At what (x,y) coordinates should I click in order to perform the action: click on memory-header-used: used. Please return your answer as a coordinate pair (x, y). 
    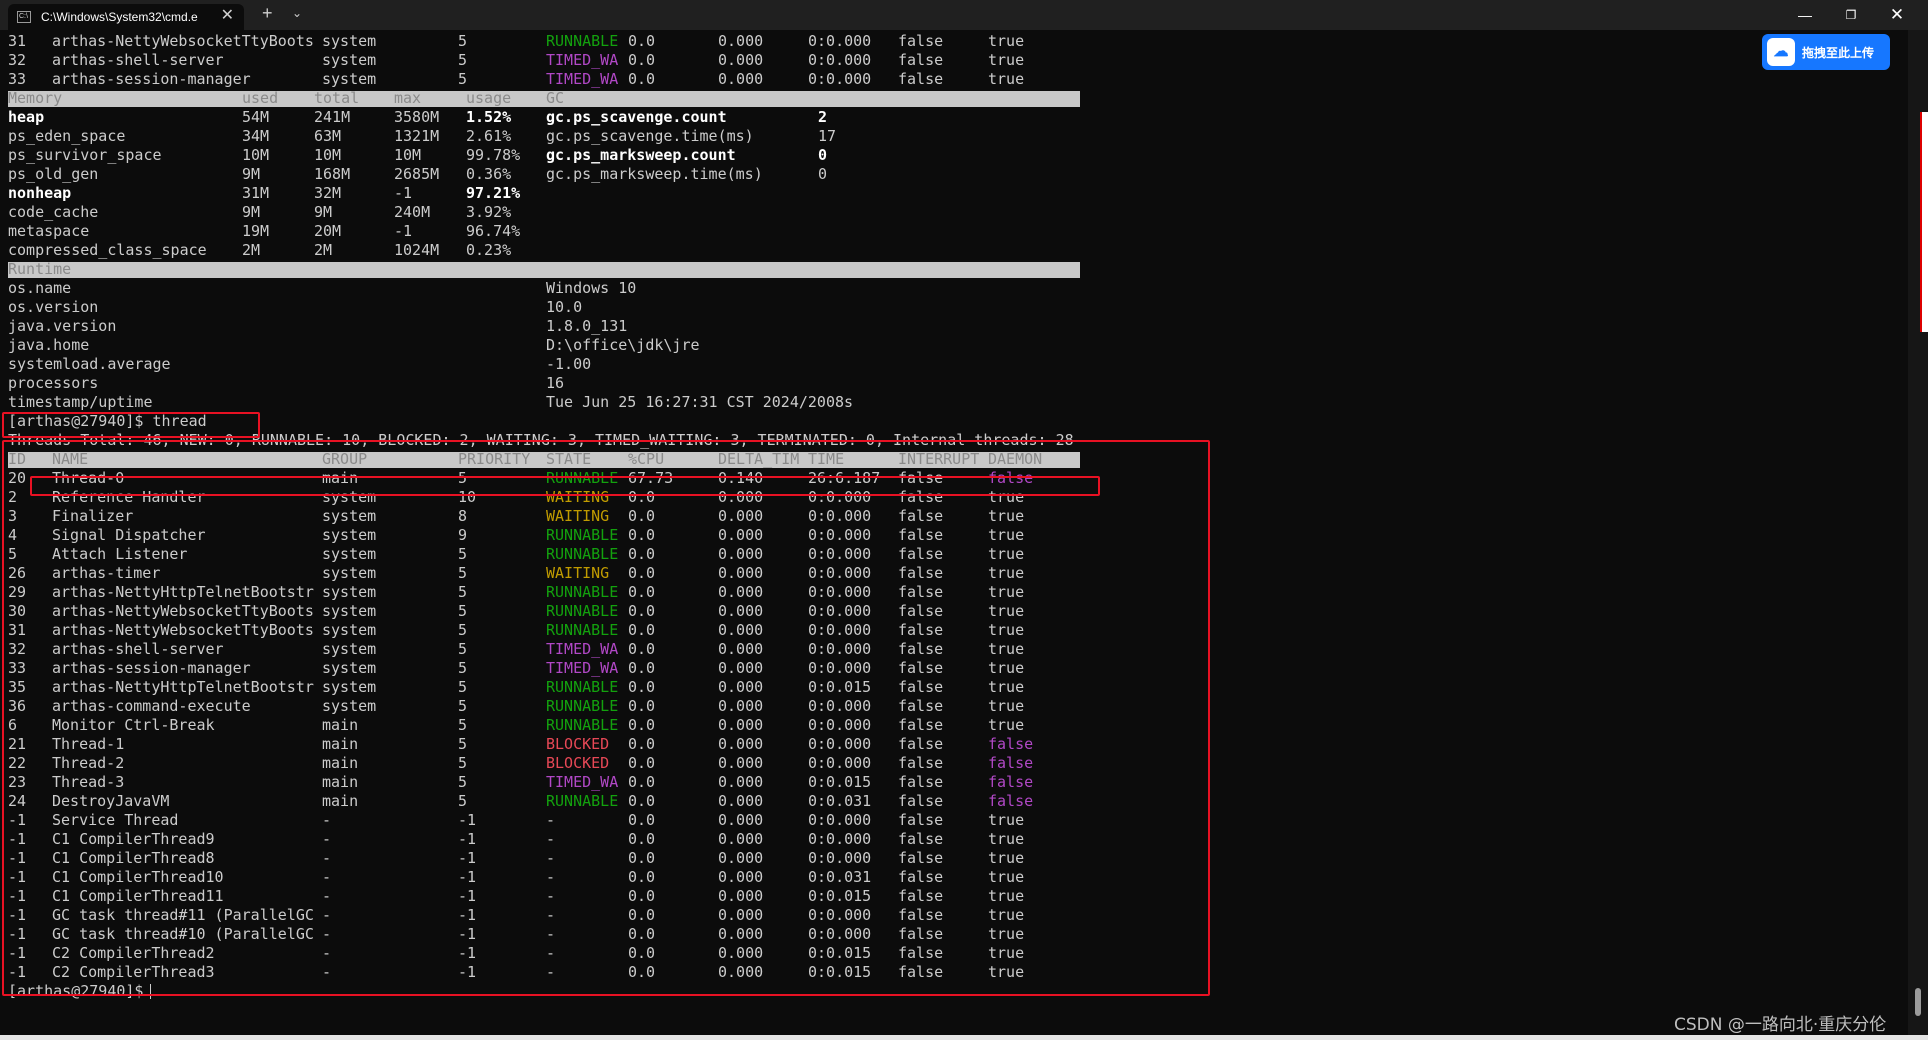
    Looking at the image, I should click on (260, 98).